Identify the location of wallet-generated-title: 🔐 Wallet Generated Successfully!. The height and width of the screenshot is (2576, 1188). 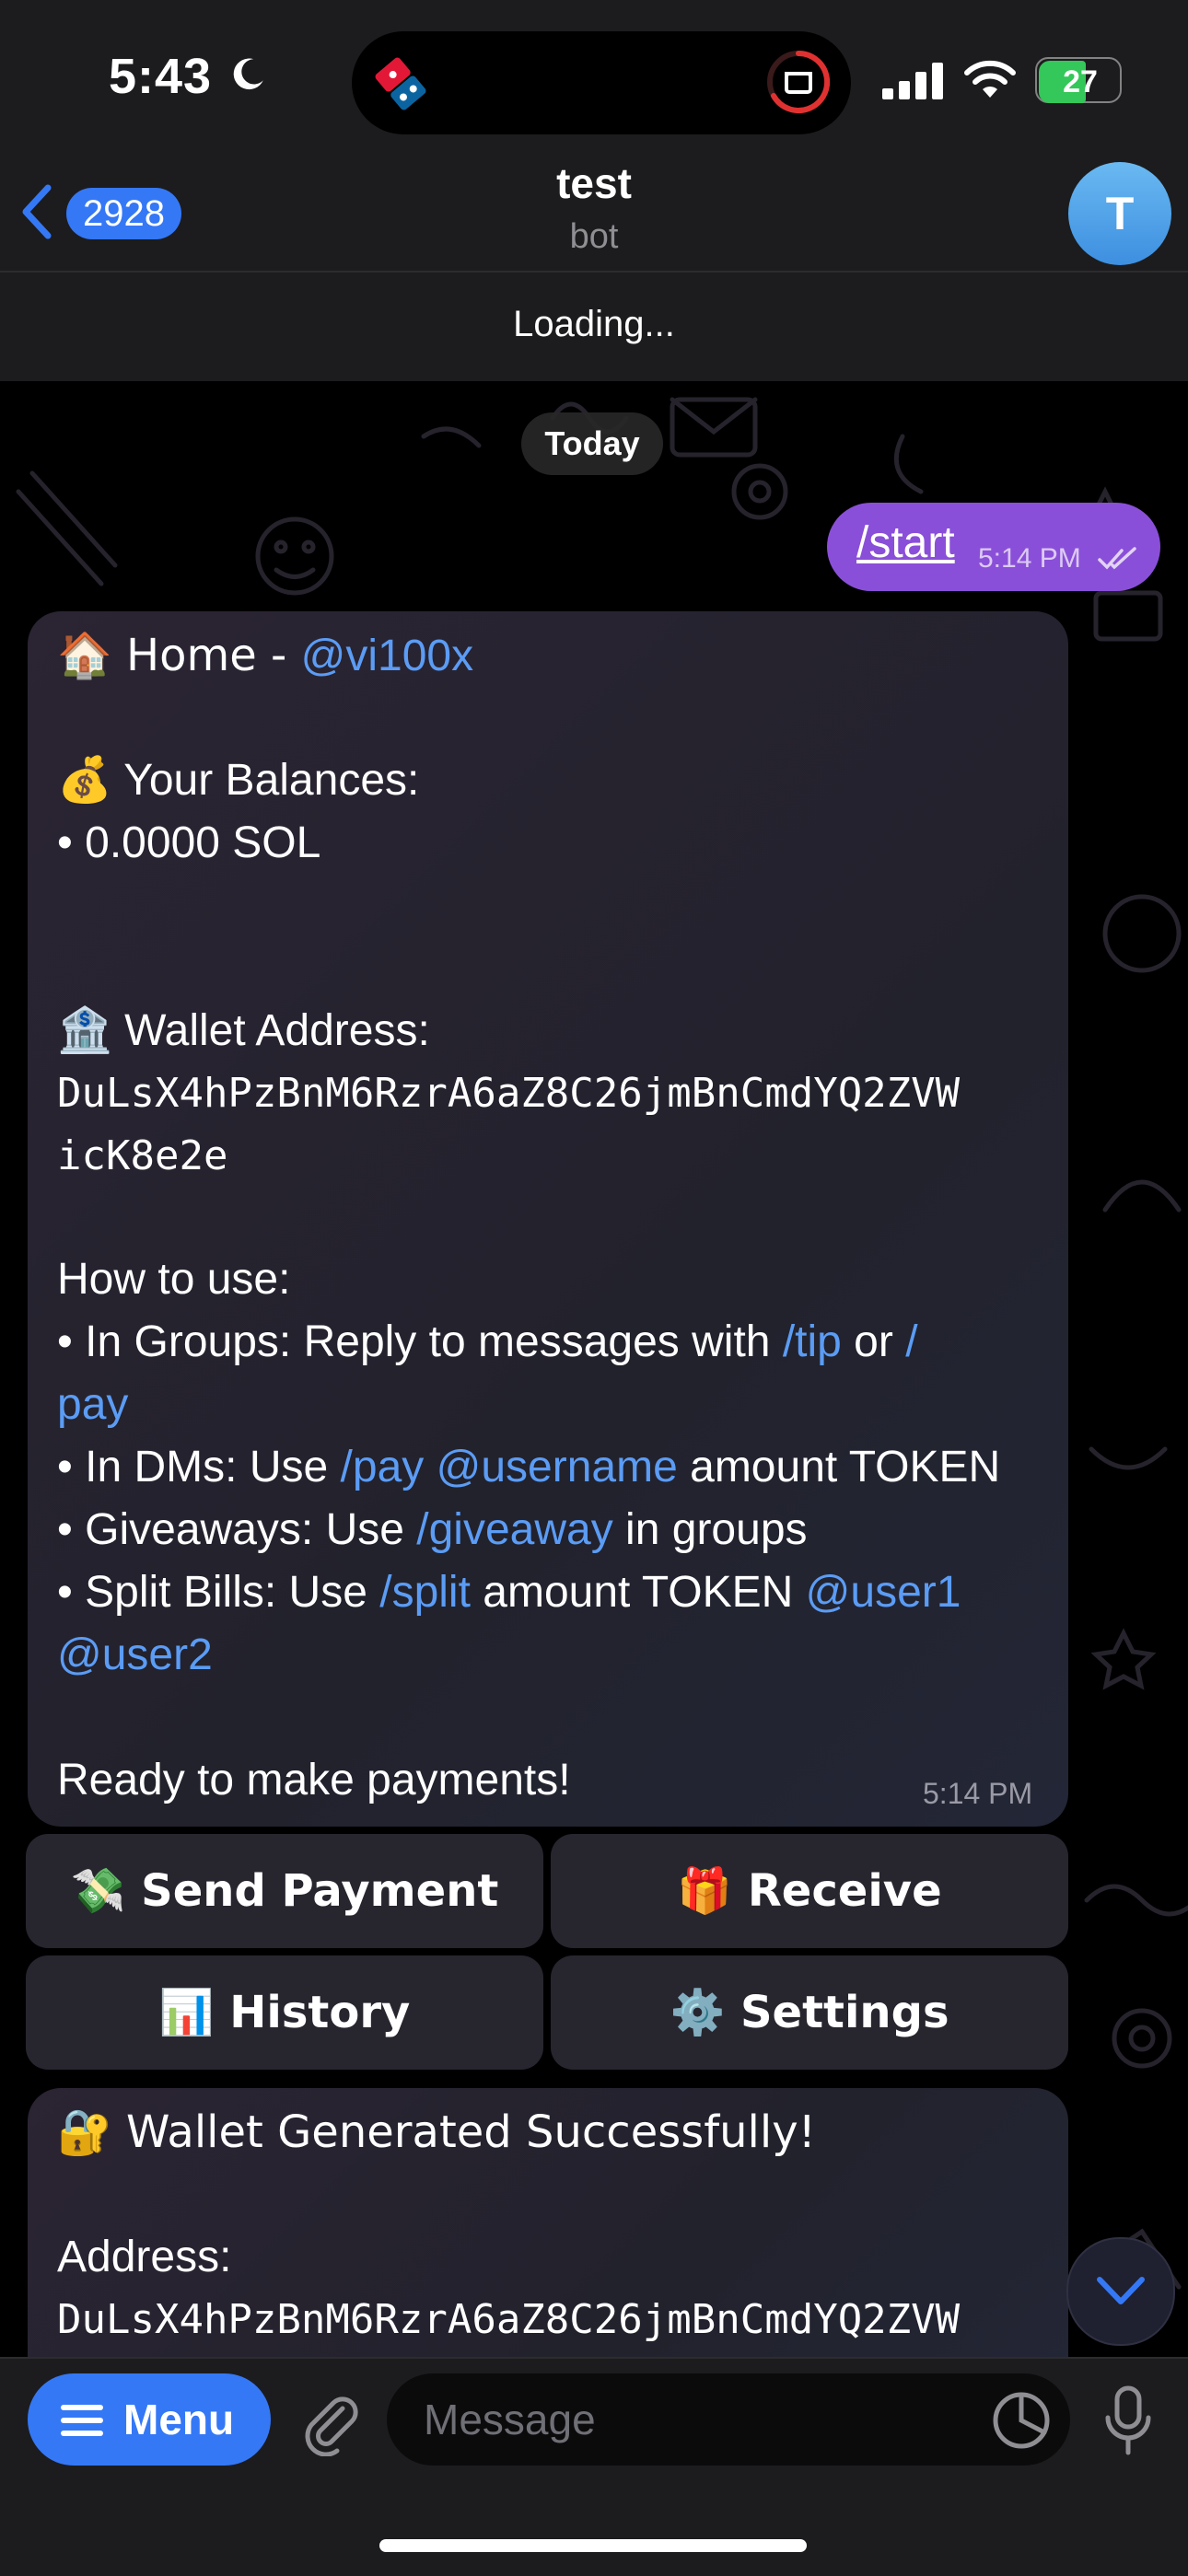
(436, 2132).